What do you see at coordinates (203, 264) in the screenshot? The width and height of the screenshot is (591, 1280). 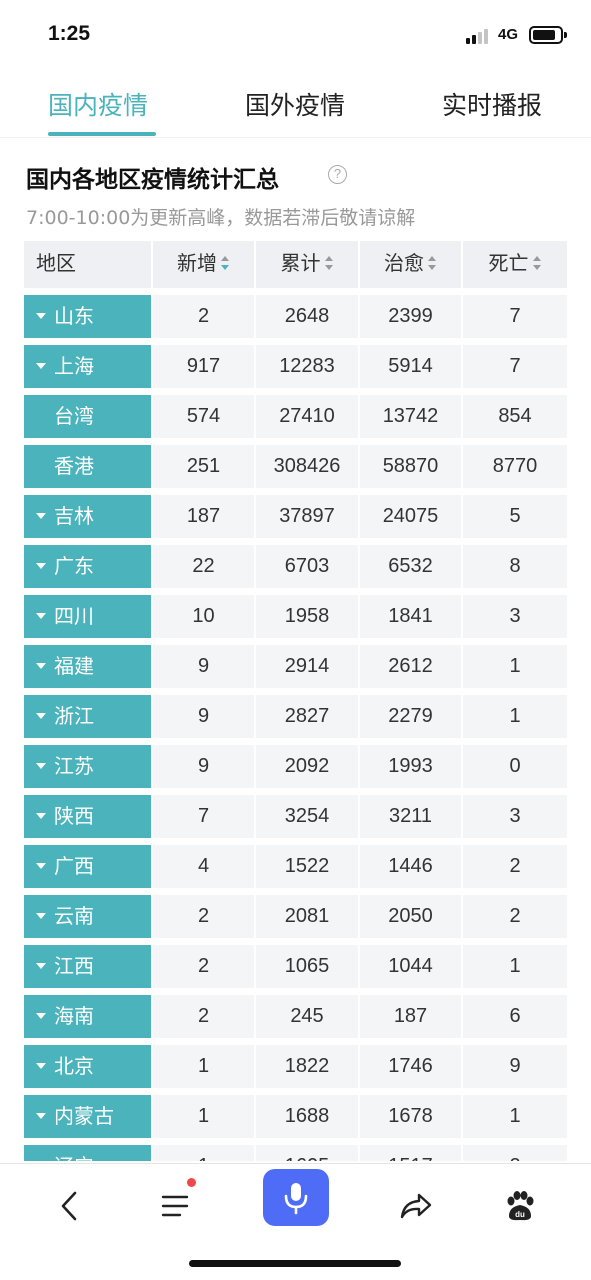 I see `column-header-new: 新增` at bounding box center [203, 264].